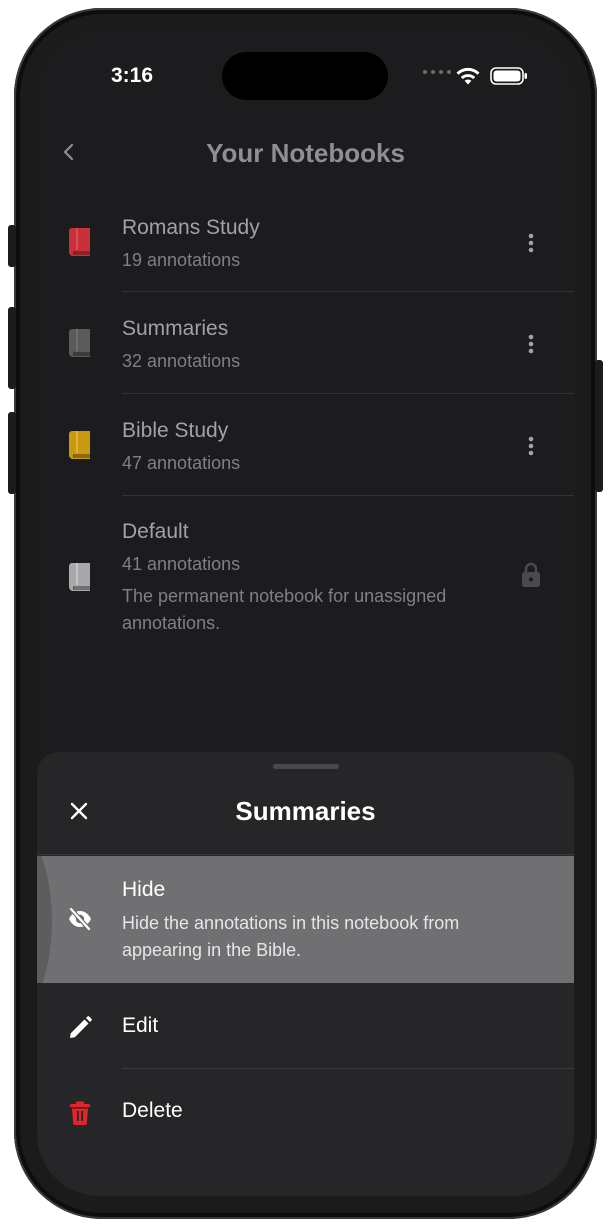 The height and width of the screenshot is (1225, 611). Describe the element at coordinates (44, 919) in the screenshot. I see `press-ripple` at that location.